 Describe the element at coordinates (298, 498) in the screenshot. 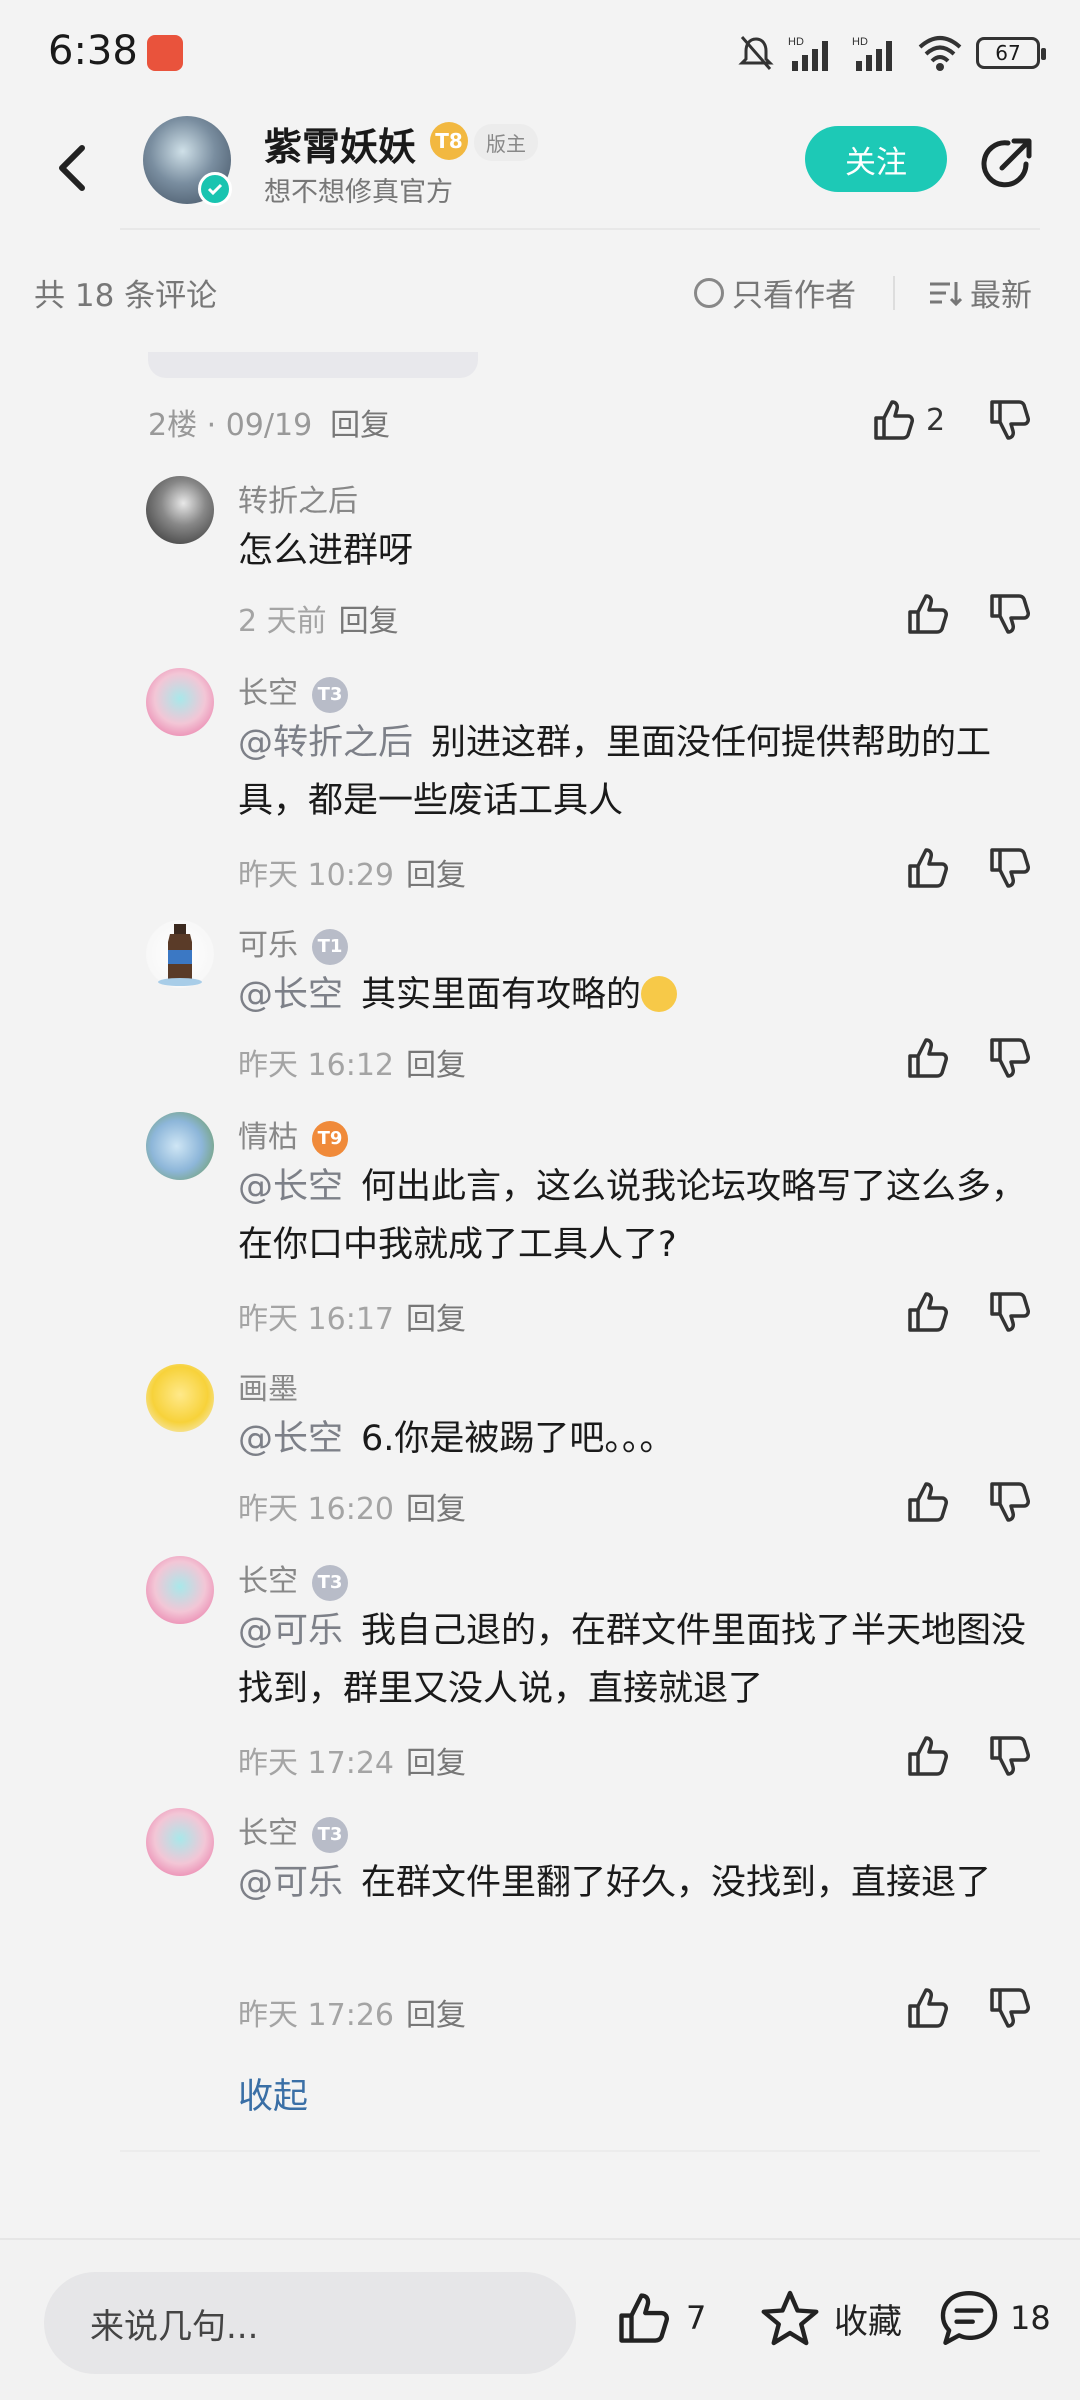

I see `user-name: 转折之后` at that location.